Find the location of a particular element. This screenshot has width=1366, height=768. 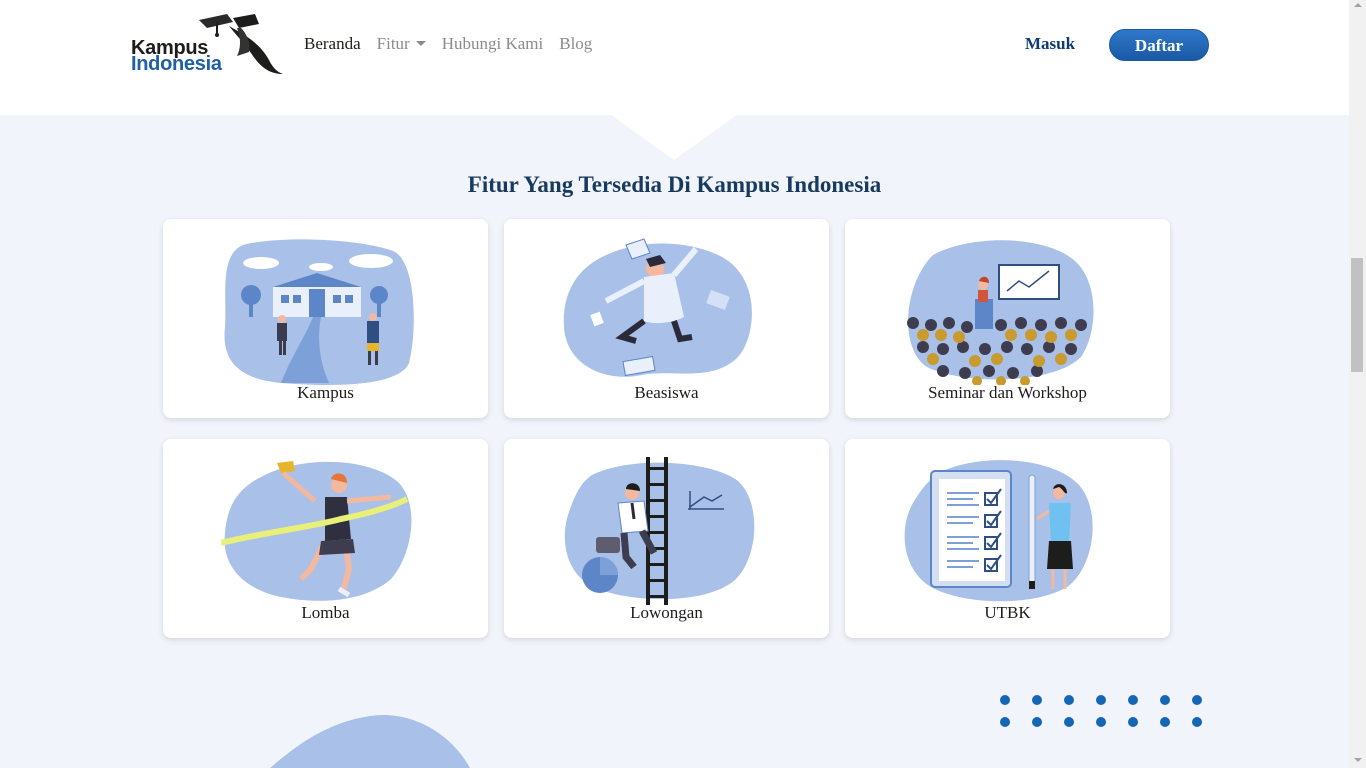

header-notch-divider is located at coordinates (674, 137).